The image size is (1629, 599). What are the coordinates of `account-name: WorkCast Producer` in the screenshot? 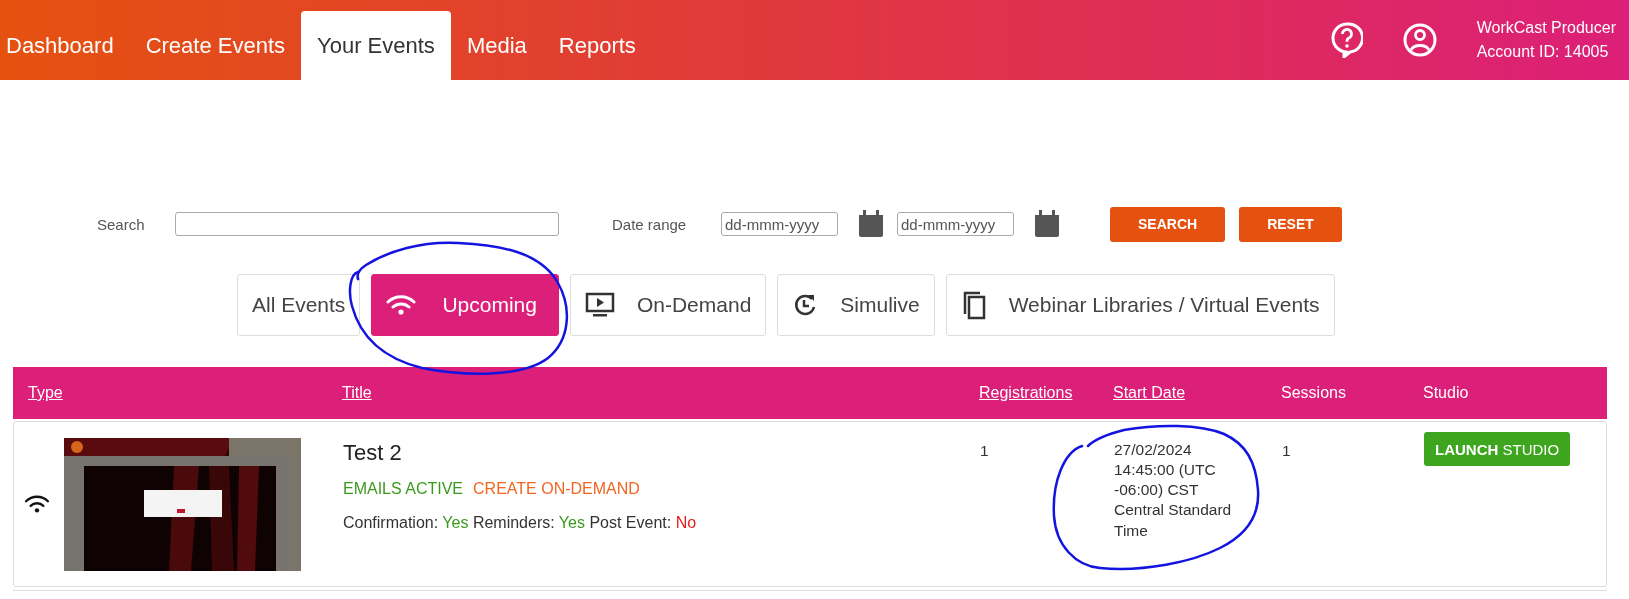 It's located at (1546, 28).